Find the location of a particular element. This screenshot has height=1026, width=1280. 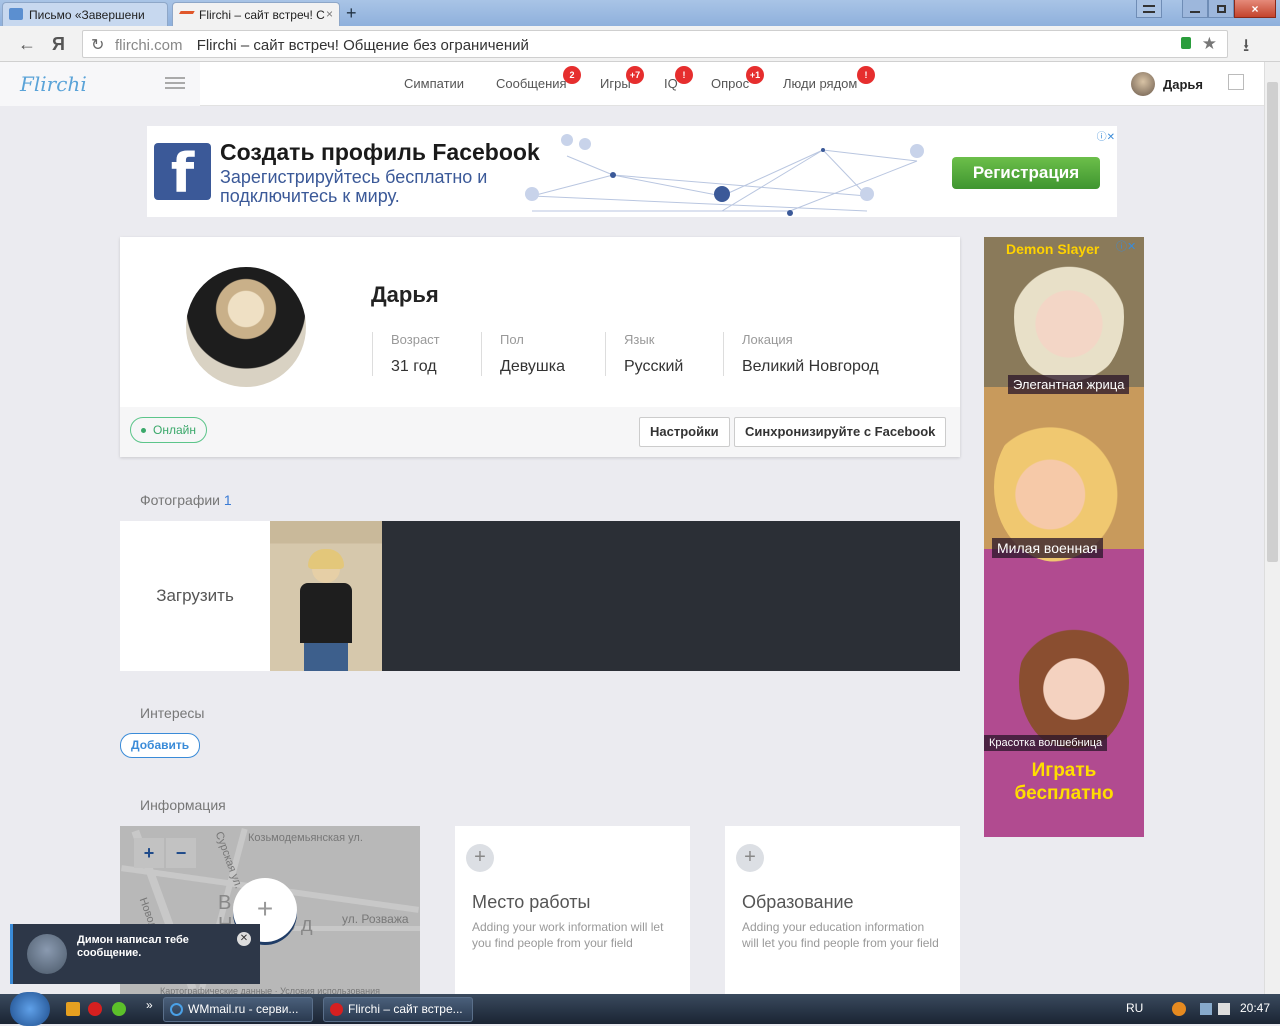

tab-title: Письмо «Завершени is located at coordinates (87, 15).